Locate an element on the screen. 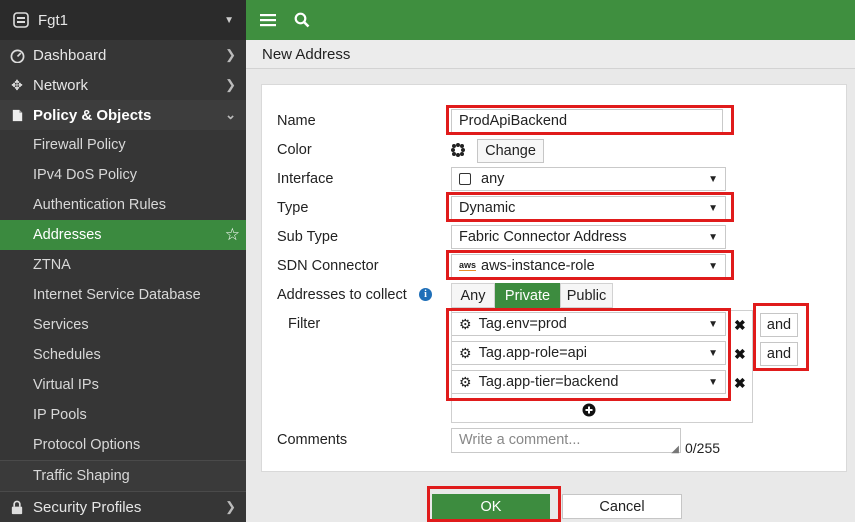 This screenshot has height=522, width=855. search-icon is located at coordinates (302, 20).